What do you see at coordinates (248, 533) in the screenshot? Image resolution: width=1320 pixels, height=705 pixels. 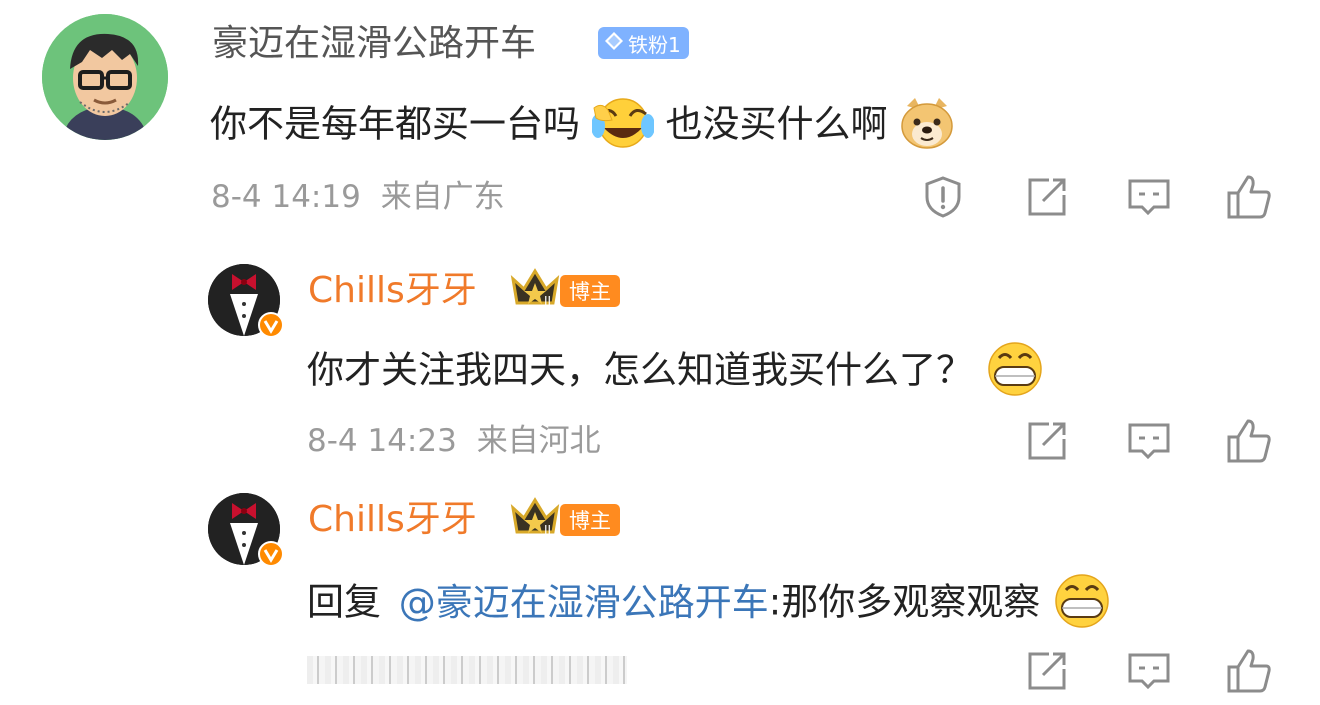 I see `reply2-avatar-wrap` at bounding box center [248, 533].